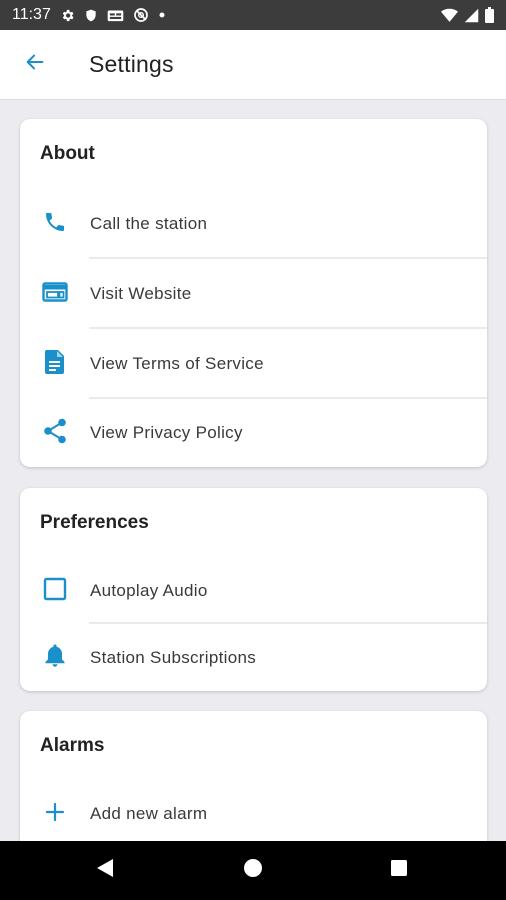  I want to click on privacy-policy-item: View Privacy Policy, so click(253, 433).